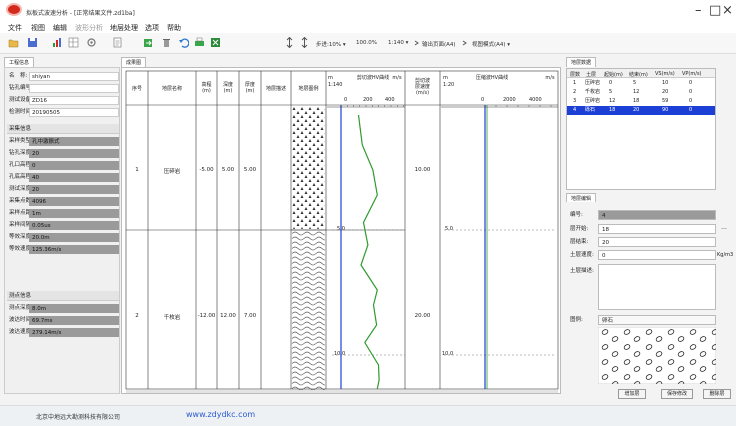 This screenshot has height=426, width=736. What do you see at coordinates (63, 189) in the screenshot?
I see `prop-row: 测试深度: 20` at bounding box center [63, 189].